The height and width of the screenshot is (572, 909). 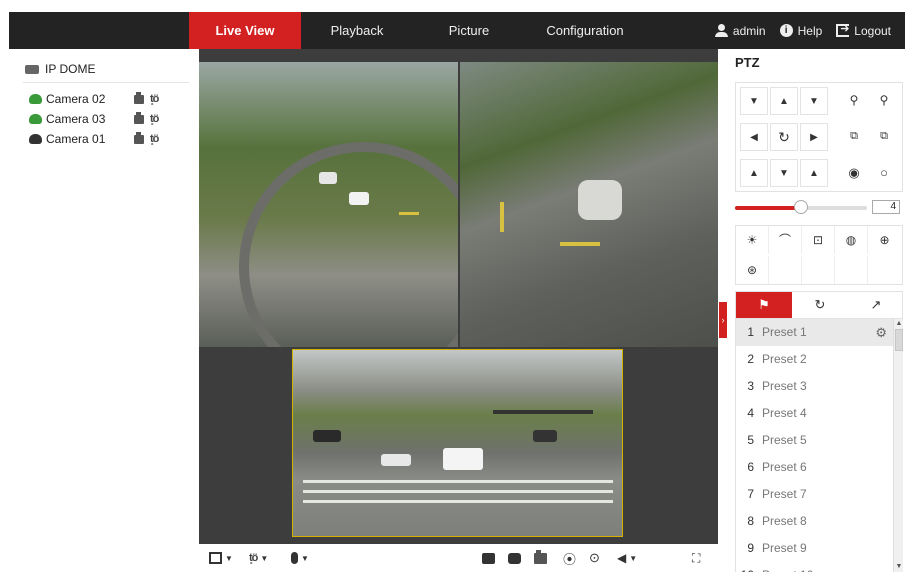 What do you see at coordinates (750, 413) in the screenshot?
I see `preset-number: 4` at bounding box center [750, 413].